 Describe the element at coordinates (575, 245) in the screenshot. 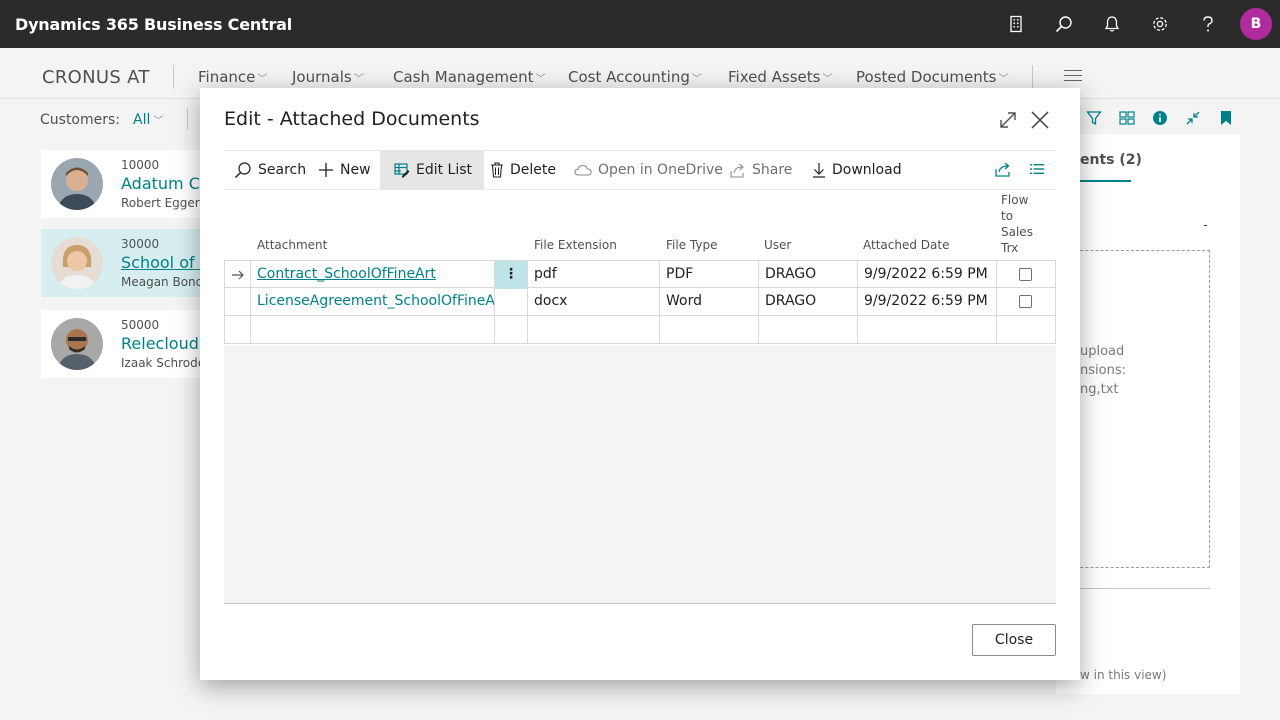

I see `column-header-file-extension: File Extension` at that location.